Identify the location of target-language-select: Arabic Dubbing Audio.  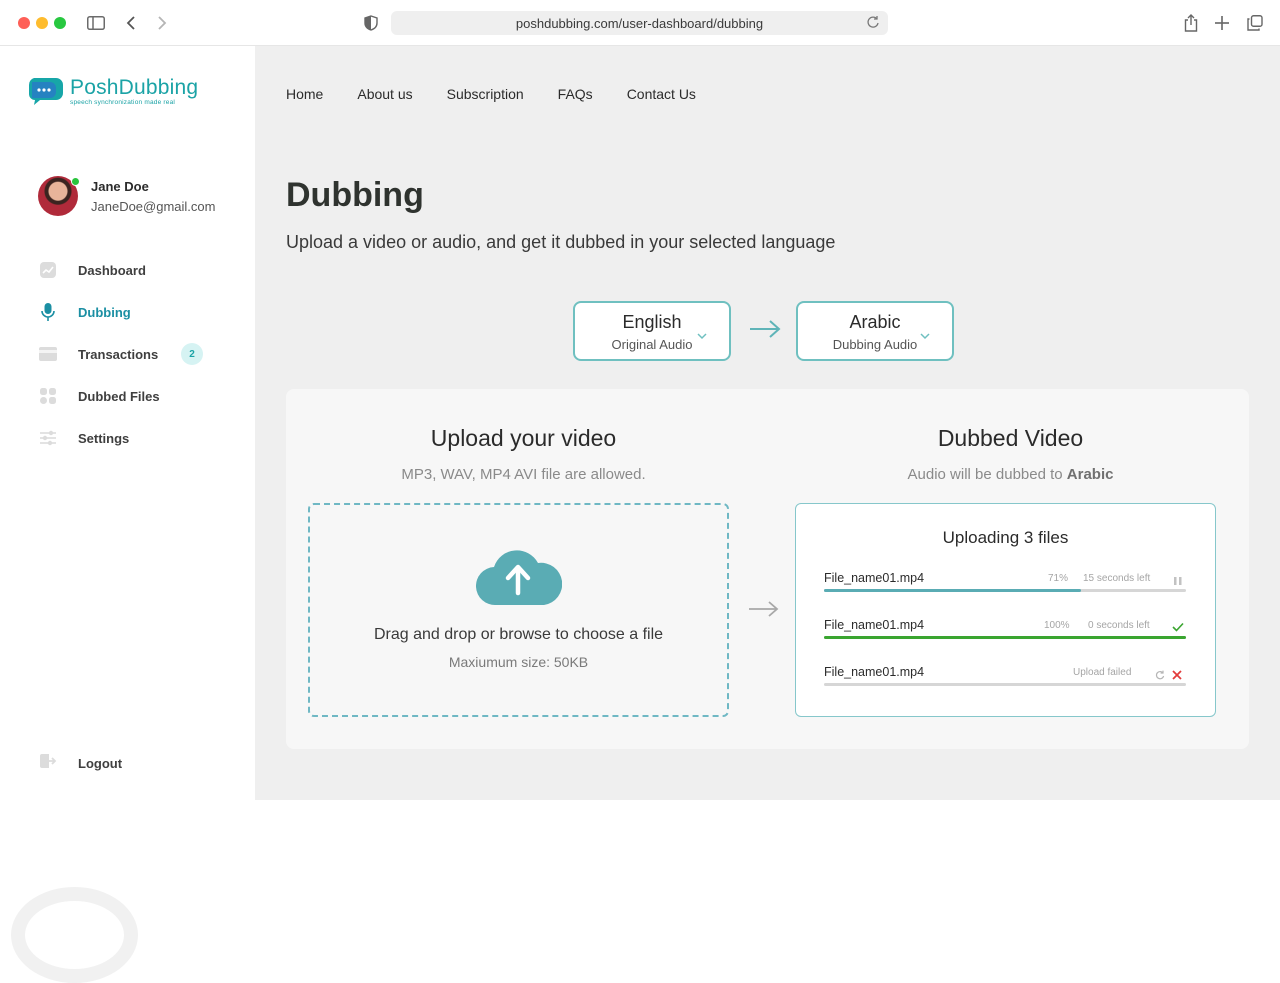
(875, 331).